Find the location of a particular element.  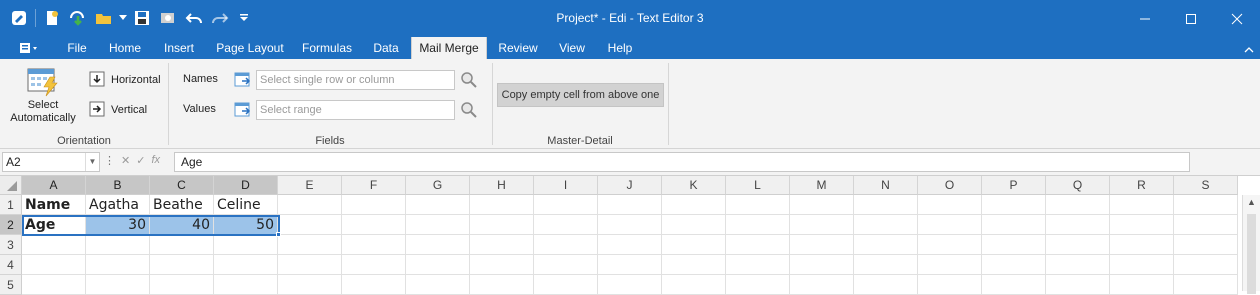

vertical-scrollbar: ▲ is located at coordinates (1251, 244).